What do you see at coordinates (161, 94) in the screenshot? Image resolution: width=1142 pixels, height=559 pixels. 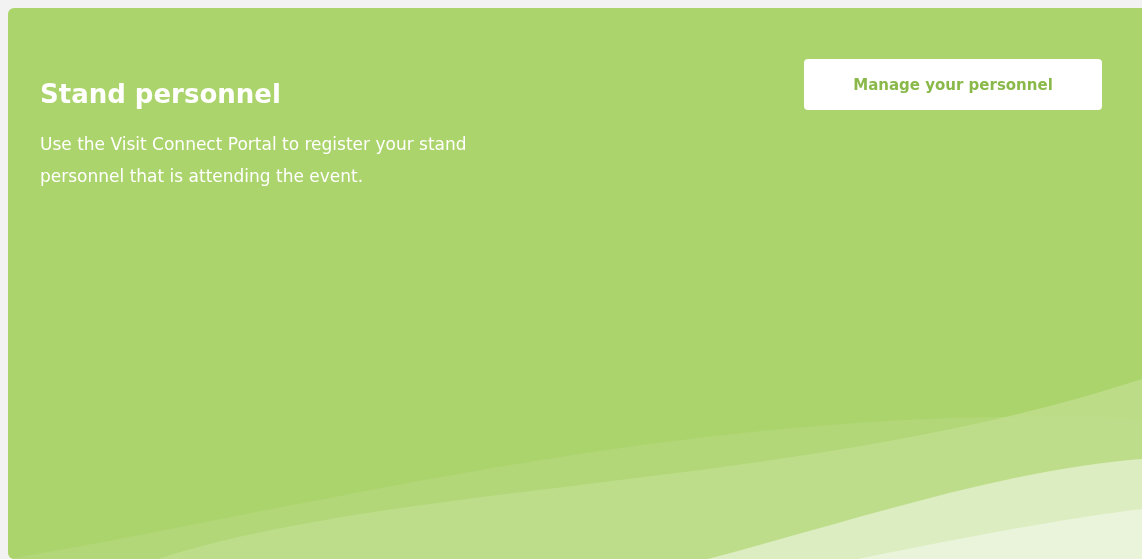 I see `card-title: Stand personnel` at bounding box center [161, 94].